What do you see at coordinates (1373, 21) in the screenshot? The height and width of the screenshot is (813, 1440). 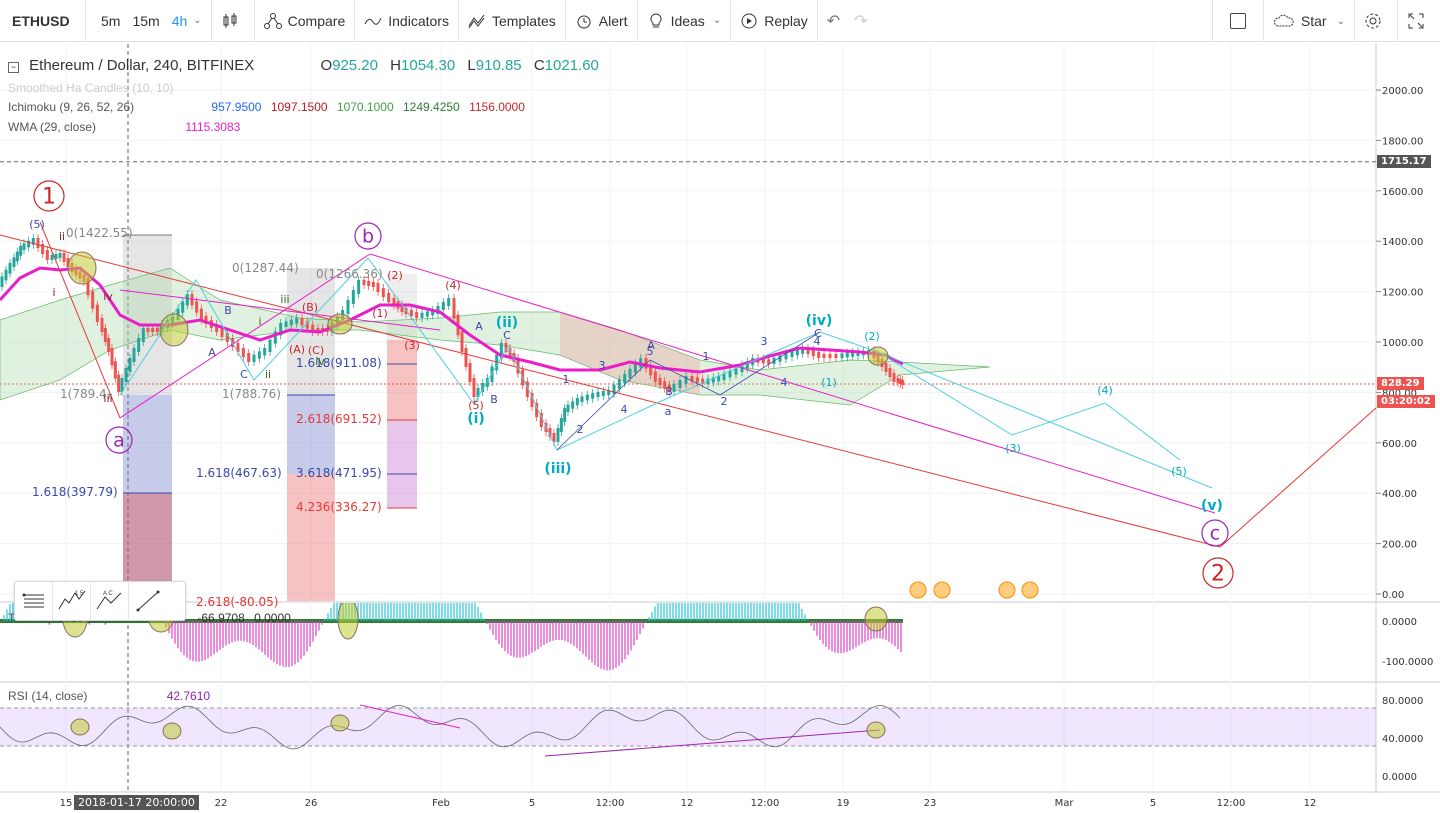 I see `gear-icon` at bounding box center [1373, 21].